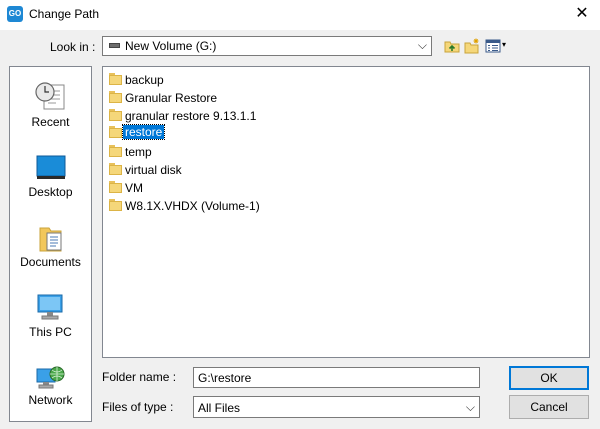 This screenshot has width=600, height=429. I want to click on list-item: granular restore 9.13.1.1, so click(257, 115).